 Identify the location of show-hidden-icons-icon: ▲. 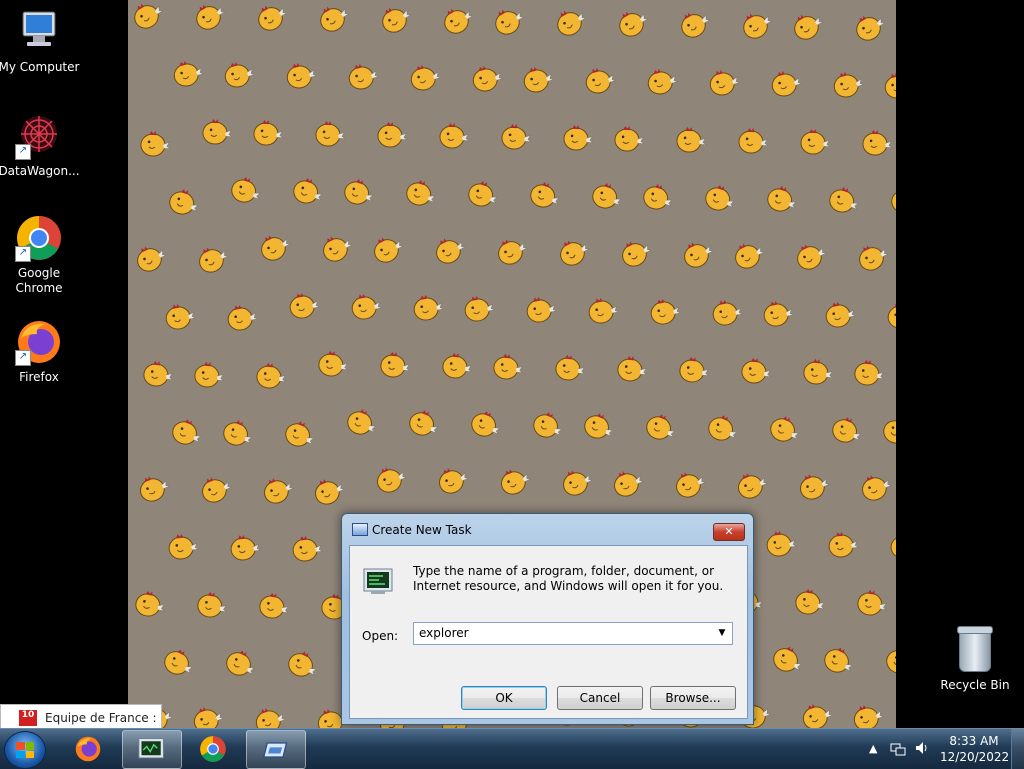
(873, 748).